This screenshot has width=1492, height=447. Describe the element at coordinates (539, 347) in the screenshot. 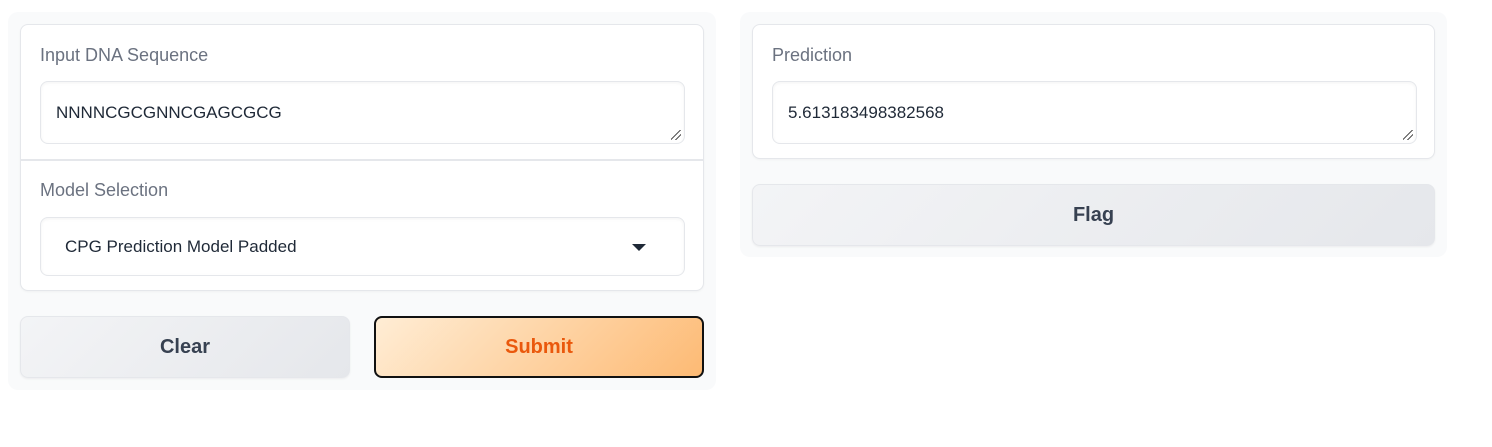

I see `submit-button: Submit` at that location.